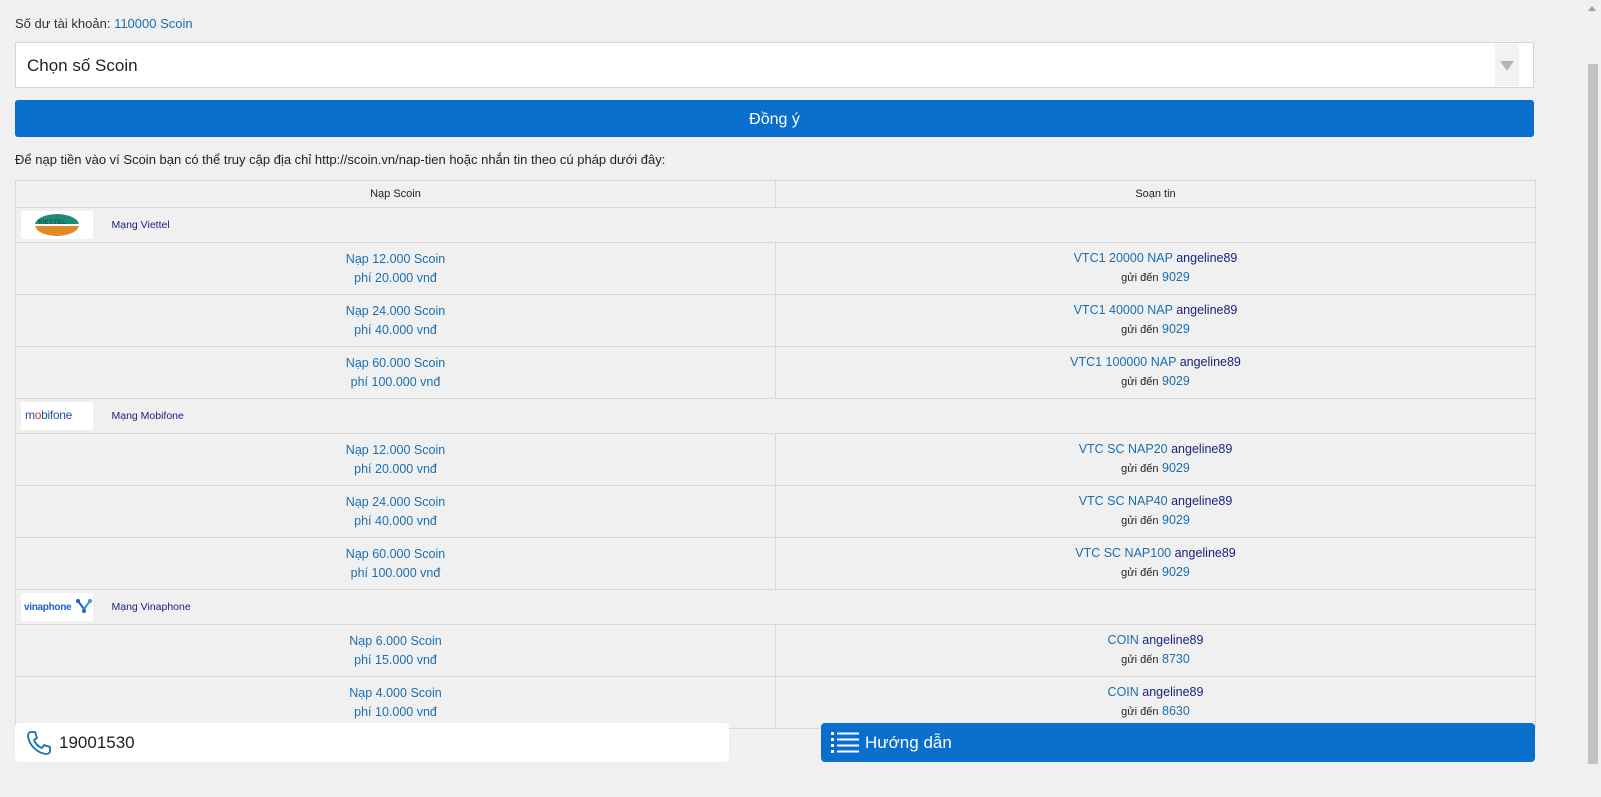 This screenshot has width=1601, height=797. What do you see at coordinates (1176, 711) in the screenshot?
I see `sms-number: 8630` at bounding box center [1176, 711].